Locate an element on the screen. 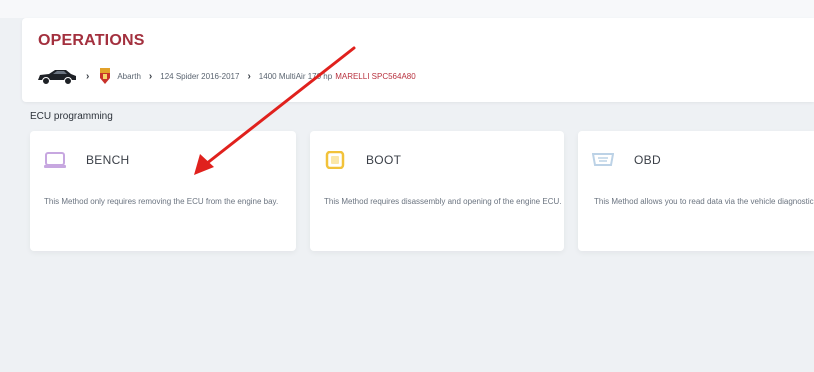 The height and width of the screenshot is (372, 814). breadcrumb-model: 124 Spider 2016-2017 is located at coordinates (199, 76).